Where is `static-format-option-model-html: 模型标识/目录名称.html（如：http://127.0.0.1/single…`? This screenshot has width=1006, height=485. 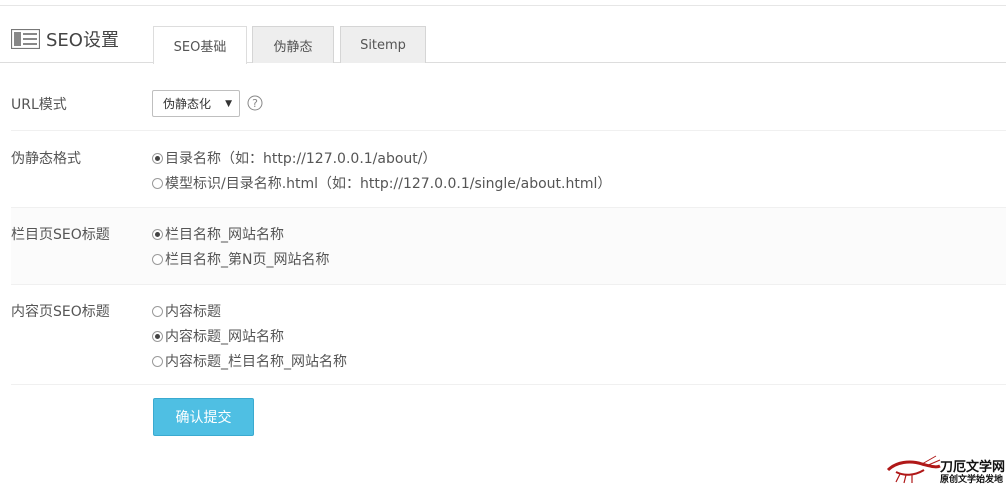 static-format-option-model-html: 模型标识/目录名称.html（如：http://127.0.0.1/single… is located at coordinates (381, 183).